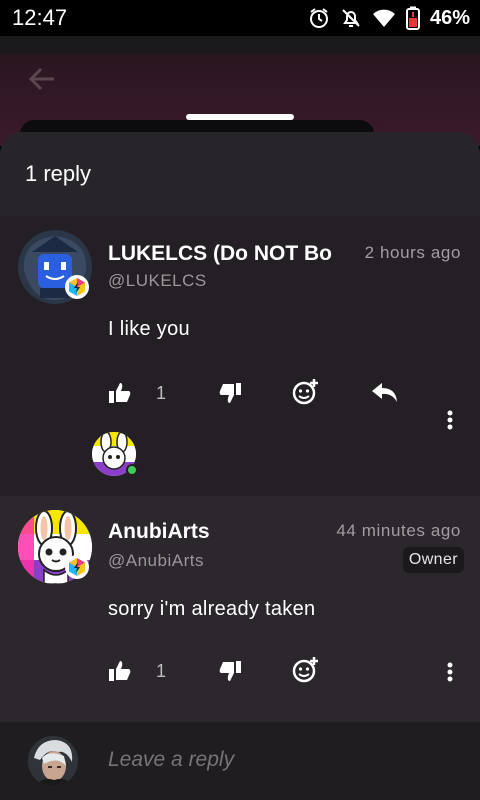 The width and height of the screenshot is (480, 800). What do you see at coordinates (319, 18) in the screenshot?
I see `alarm-icon` at bounding box center [319, 18].